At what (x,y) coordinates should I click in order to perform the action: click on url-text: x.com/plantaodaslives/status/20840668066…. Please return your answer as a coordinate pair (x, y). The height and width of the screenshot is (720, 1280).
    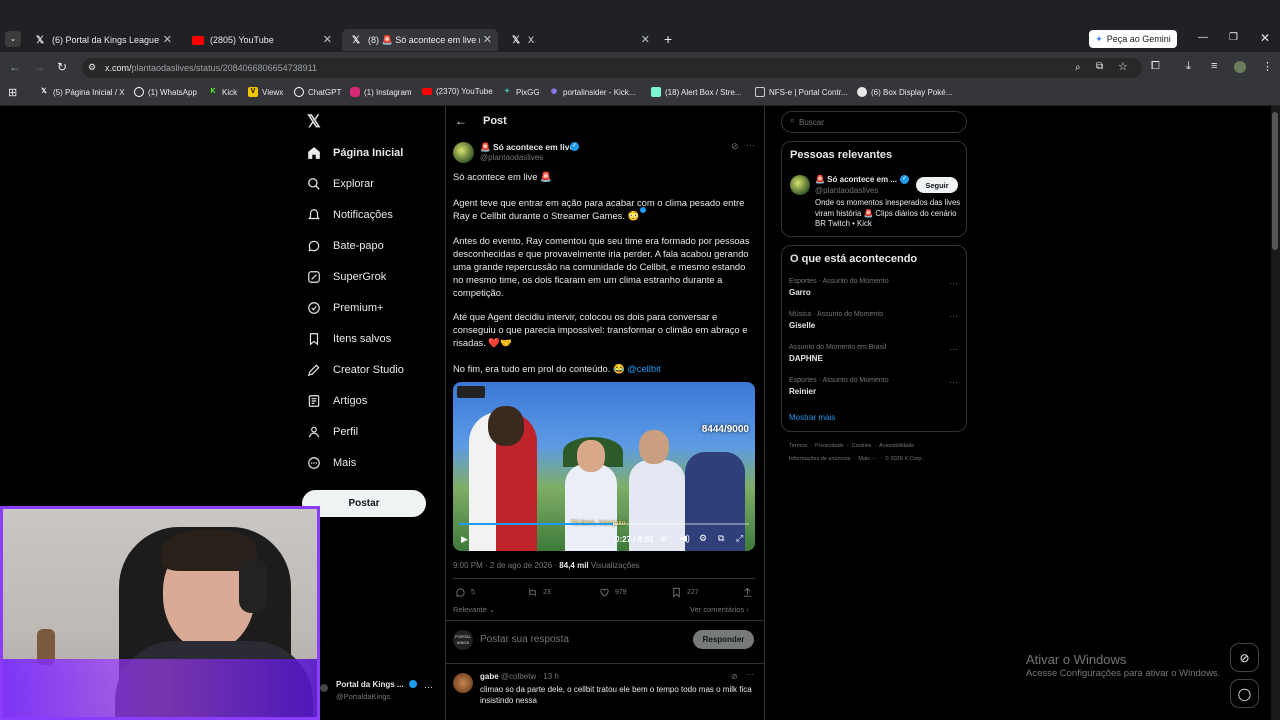
    Looking at the image, I should click on (211, 68).